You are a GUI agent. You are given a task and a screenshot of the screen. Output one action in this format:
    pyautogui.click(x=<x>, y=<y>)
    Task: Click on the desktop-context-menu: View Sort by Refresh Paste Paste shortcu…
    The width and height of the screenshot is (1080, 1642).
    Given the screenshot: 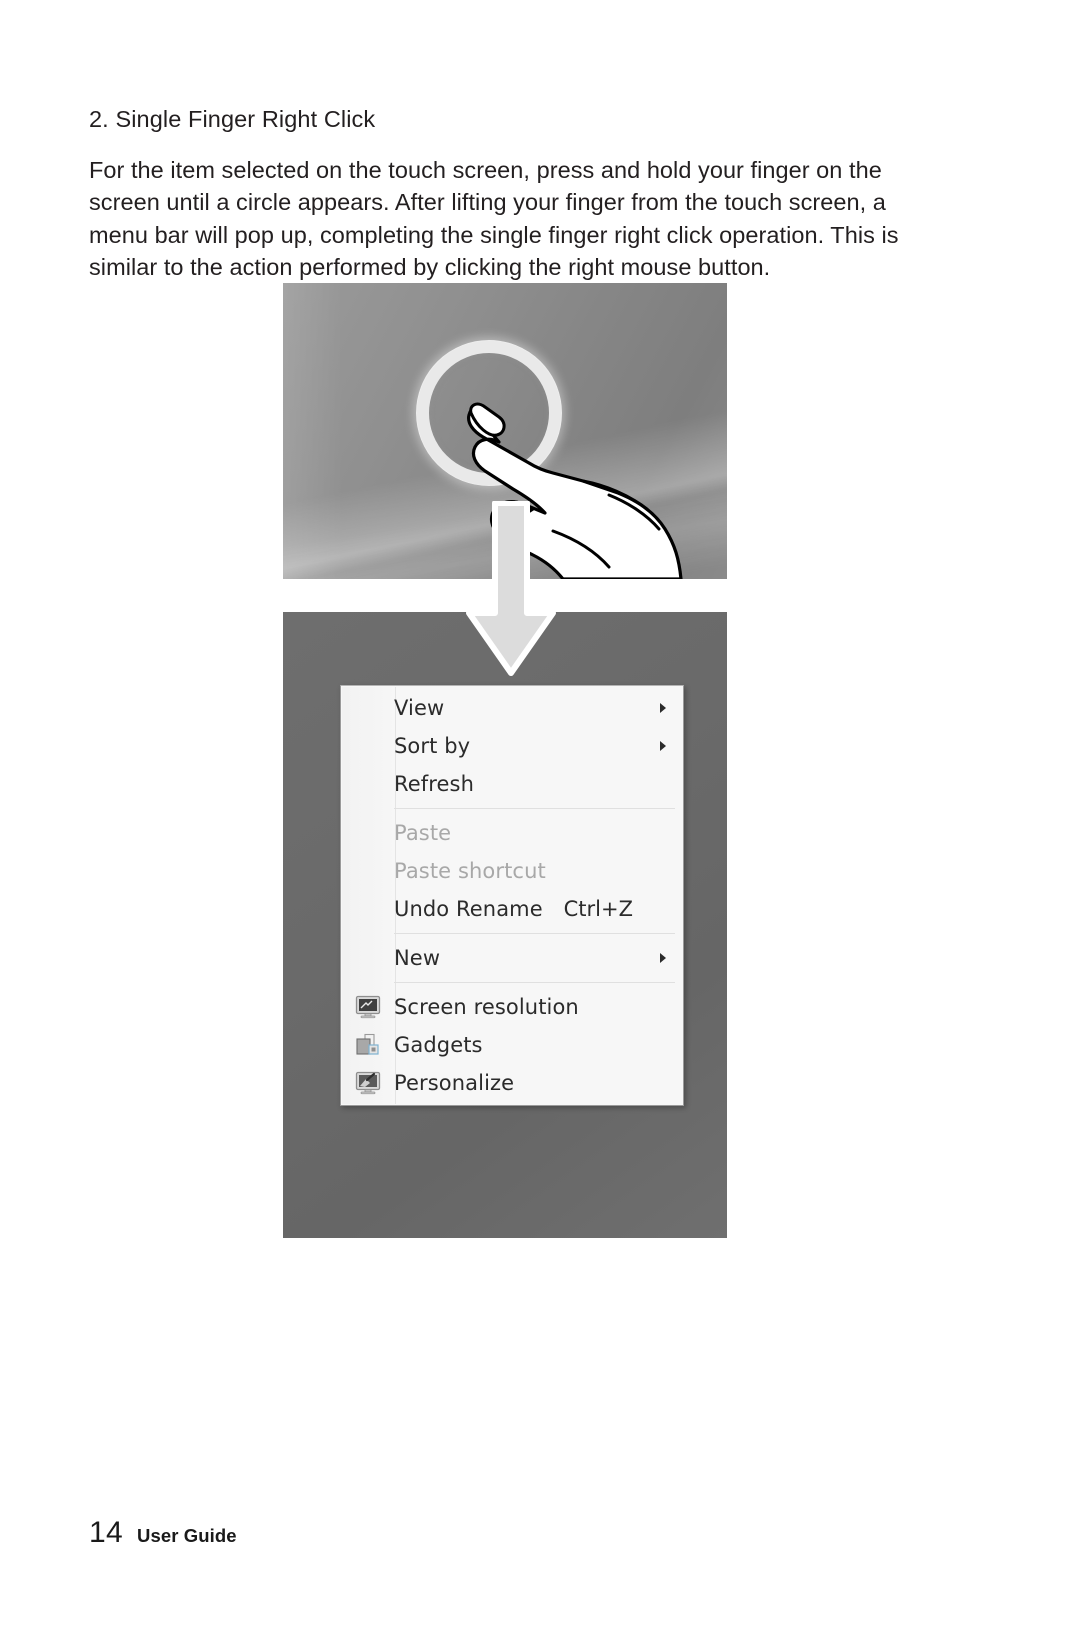 What is the action you would take?
    pyautogui.click(x=512, y=895)
    